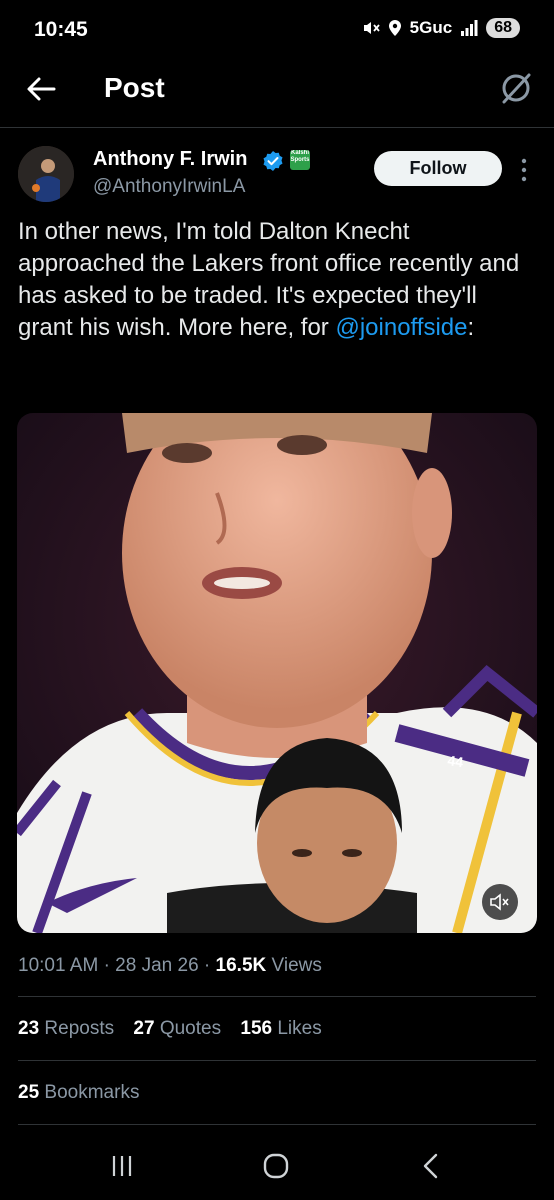 This screenshot has height=1200, width=554. I want to click on page-title: Post, so click(134, 87).